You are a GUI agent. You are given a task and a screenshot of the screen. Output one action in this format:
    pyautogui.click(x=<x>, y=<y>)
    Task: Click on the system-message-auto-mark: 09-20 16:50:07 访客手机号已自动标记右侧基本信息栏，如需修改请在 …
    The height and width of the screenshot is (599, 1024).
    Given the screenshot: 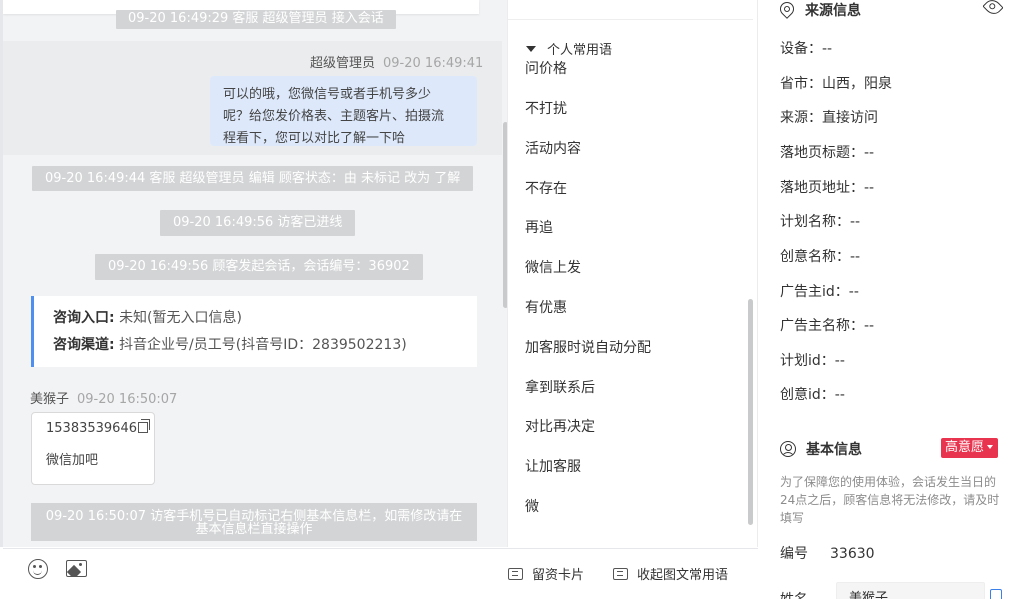 What is the action you would take?
    pyautogui.click(x=254, y=522)
    